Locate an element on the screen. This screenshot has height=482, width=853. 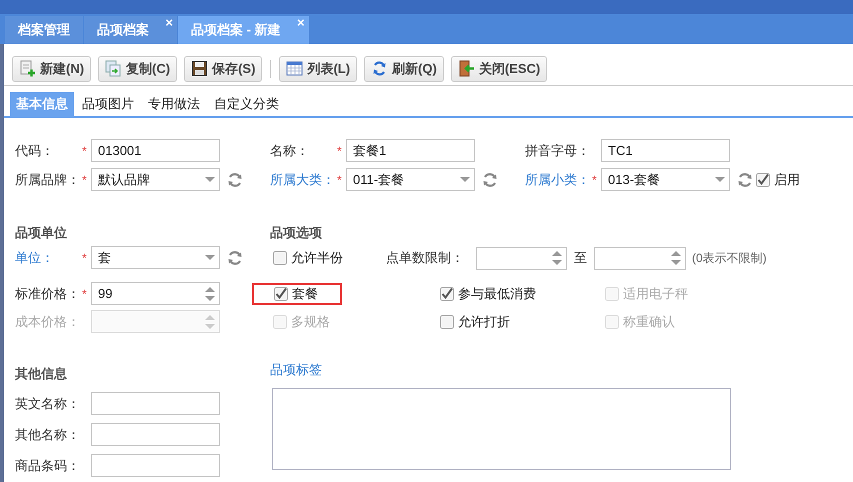
tags-link: 品项标签 is located at coordinates (296, 370).